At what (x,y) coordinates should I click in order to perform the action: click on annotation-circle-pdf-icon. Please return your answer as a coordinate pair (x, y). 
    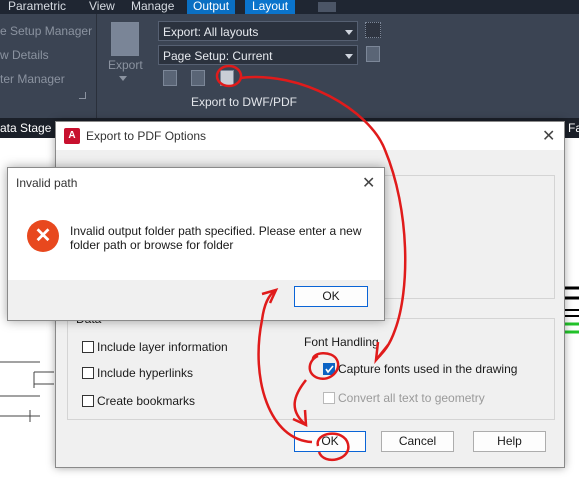
    Looking at the image, I should click on (229, 76).